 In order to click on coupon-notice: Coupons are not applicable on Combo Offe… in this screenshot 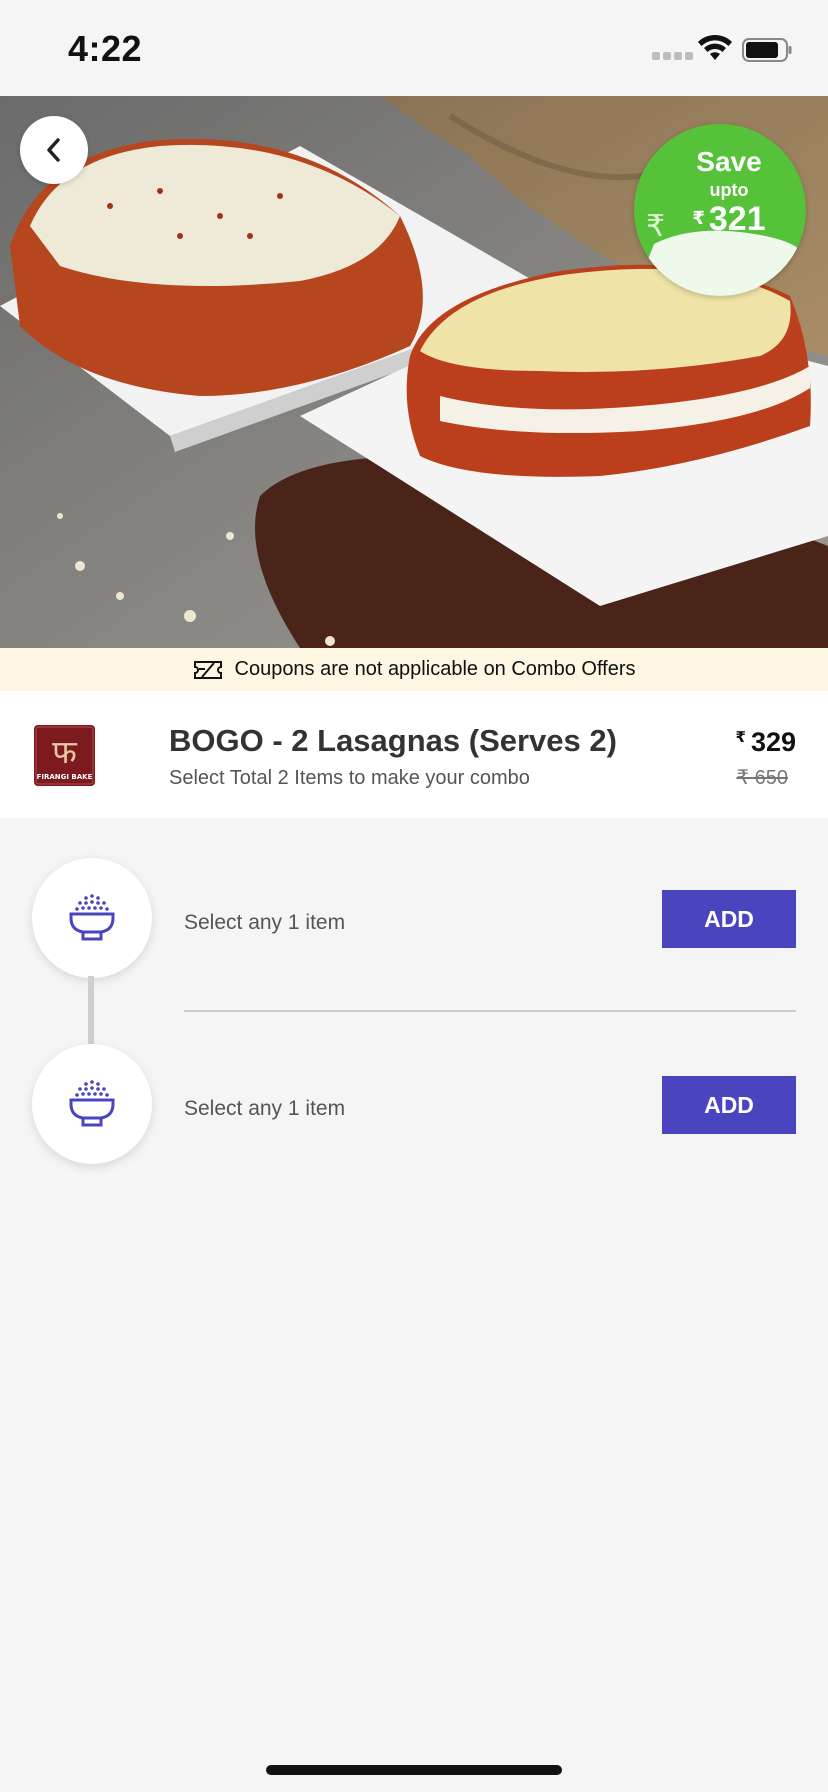, I will do `click(414, 669)`.